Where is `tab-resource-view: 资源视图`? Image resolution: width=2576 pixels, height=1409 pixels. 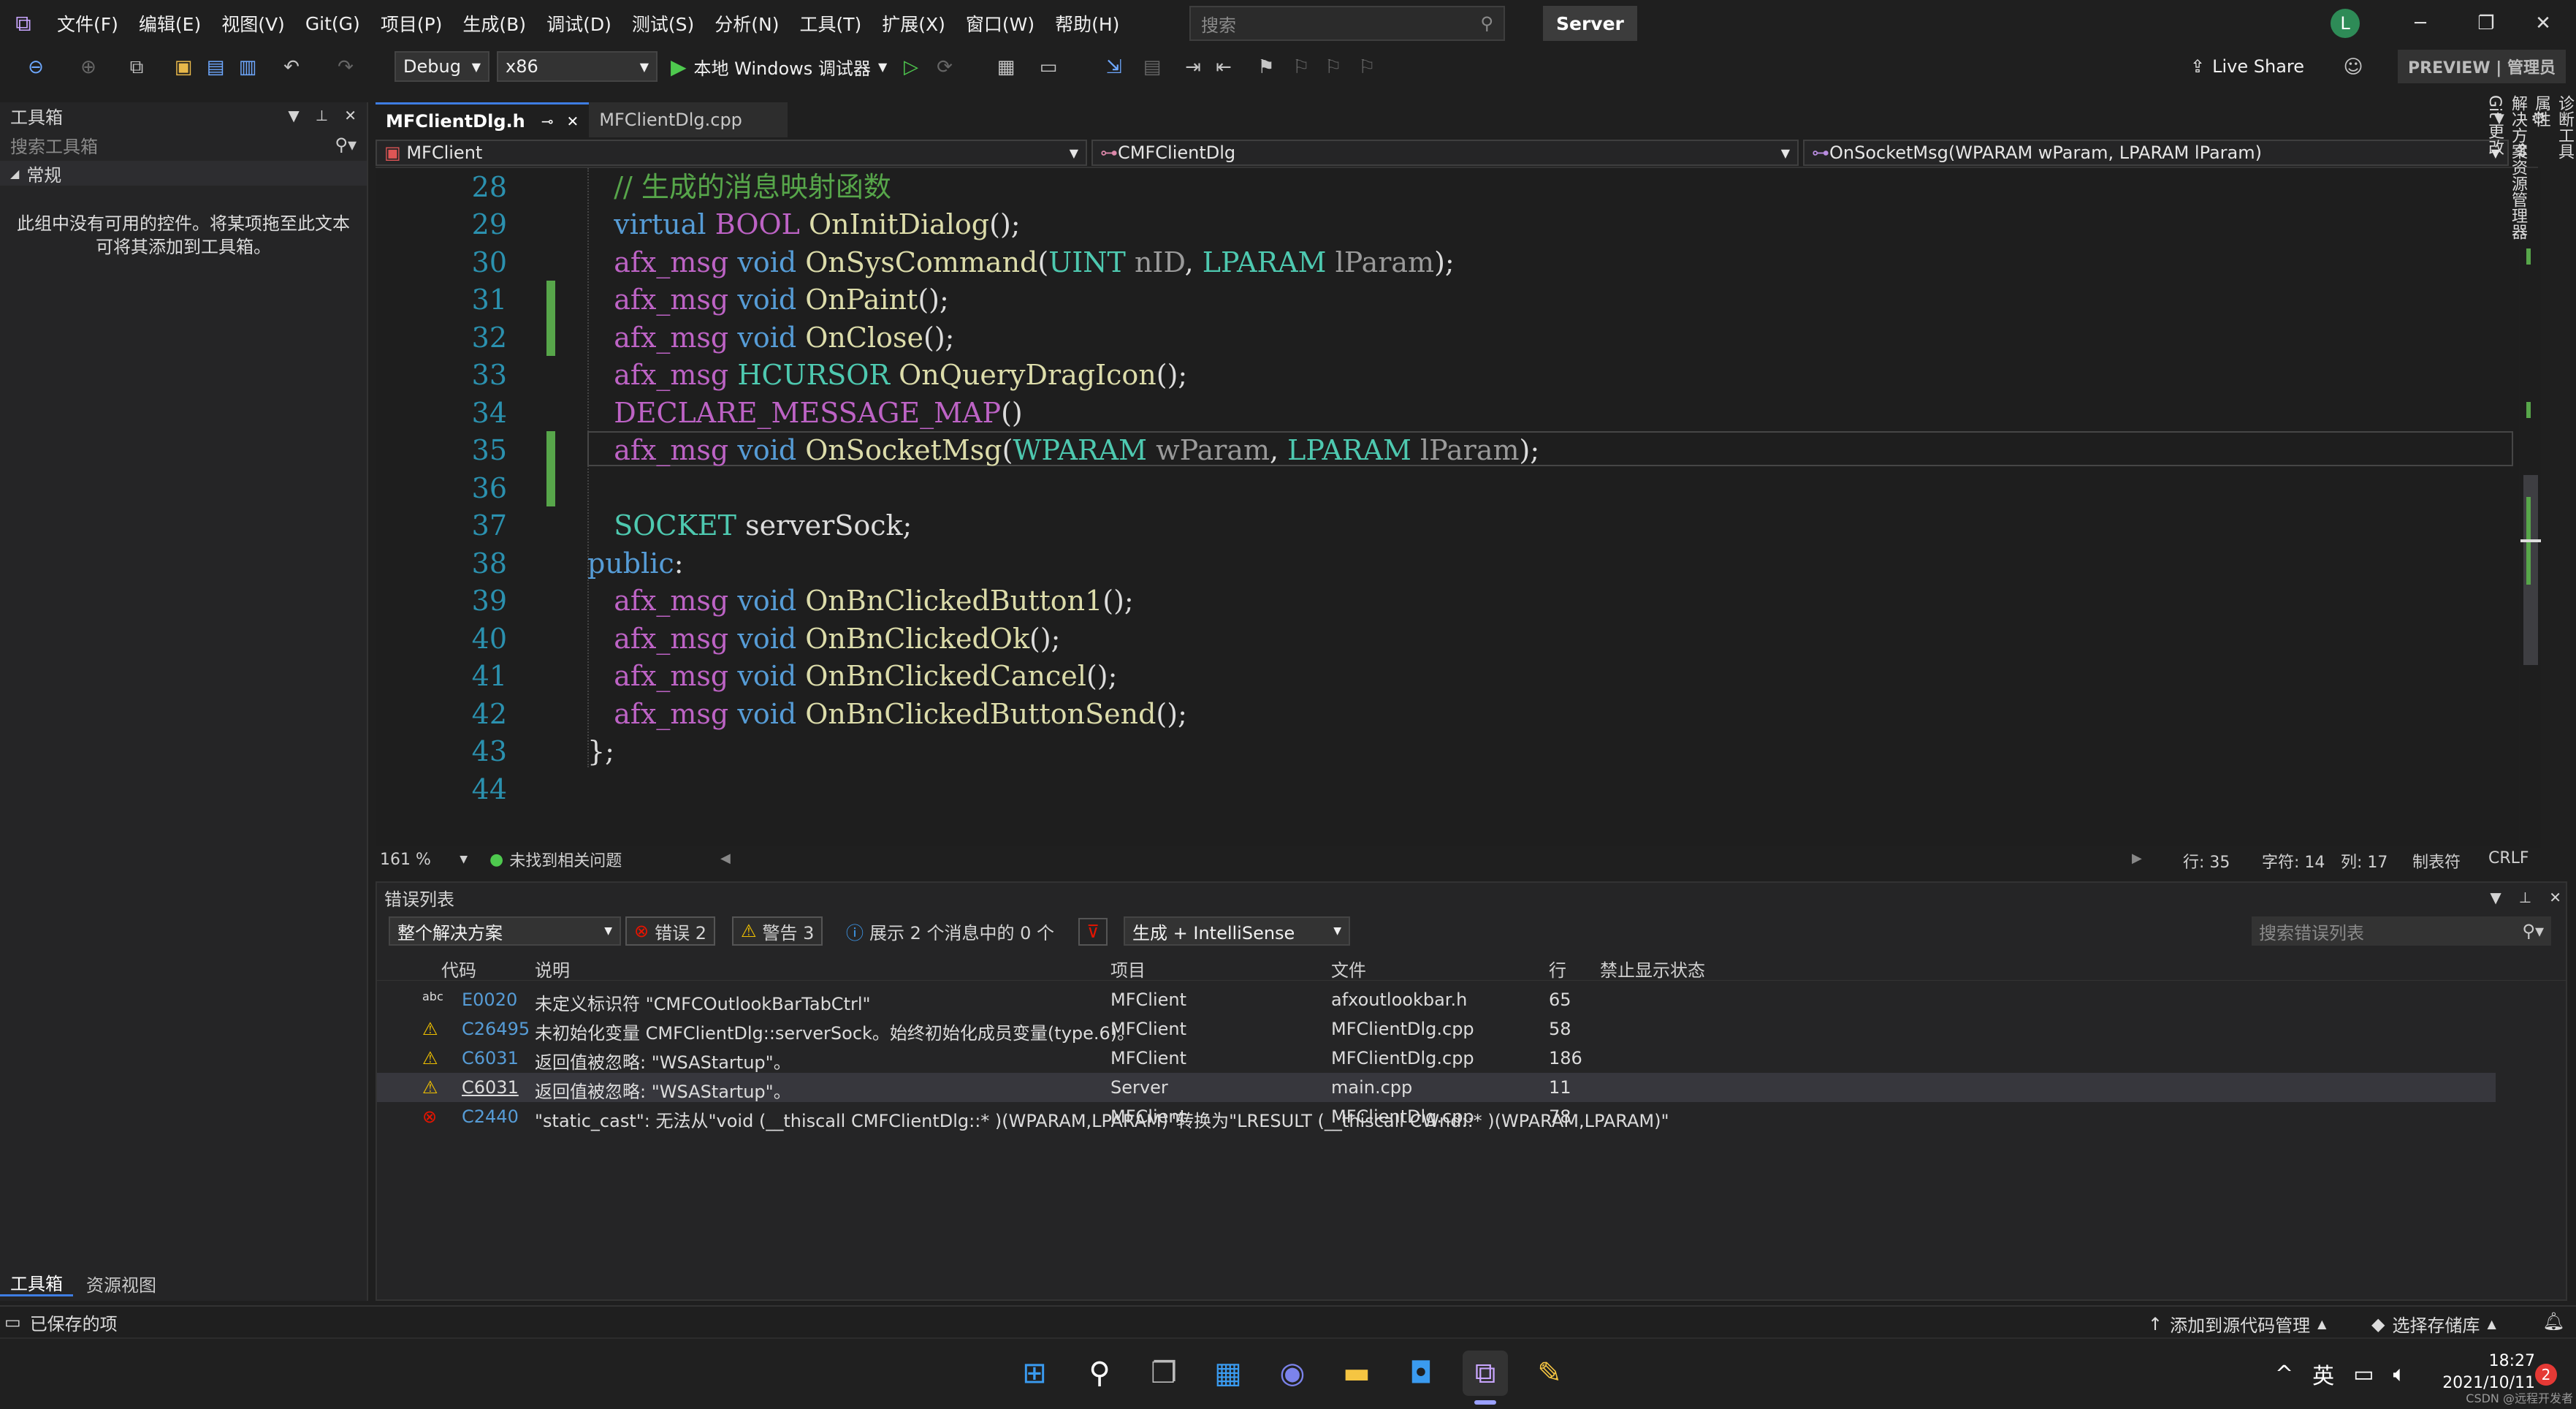
tab-resource-view: 资源视图 is located at coordinates (121, 1283).